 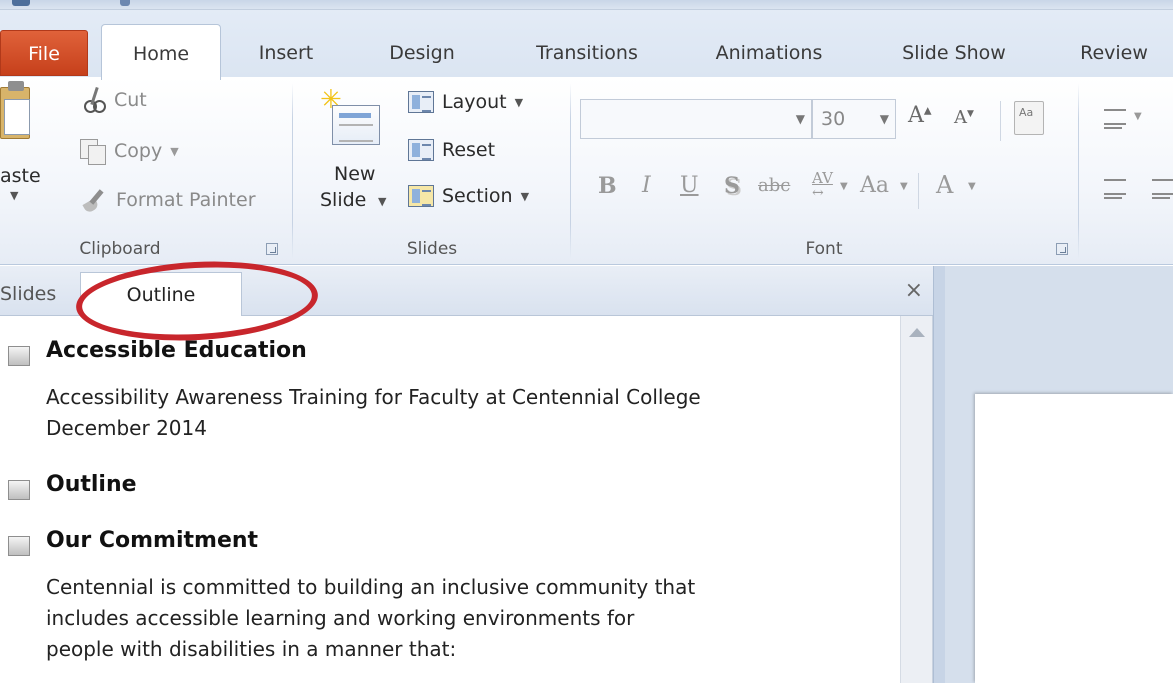 I want to click on vertical-scrollbar, so click(x=916, y=499).